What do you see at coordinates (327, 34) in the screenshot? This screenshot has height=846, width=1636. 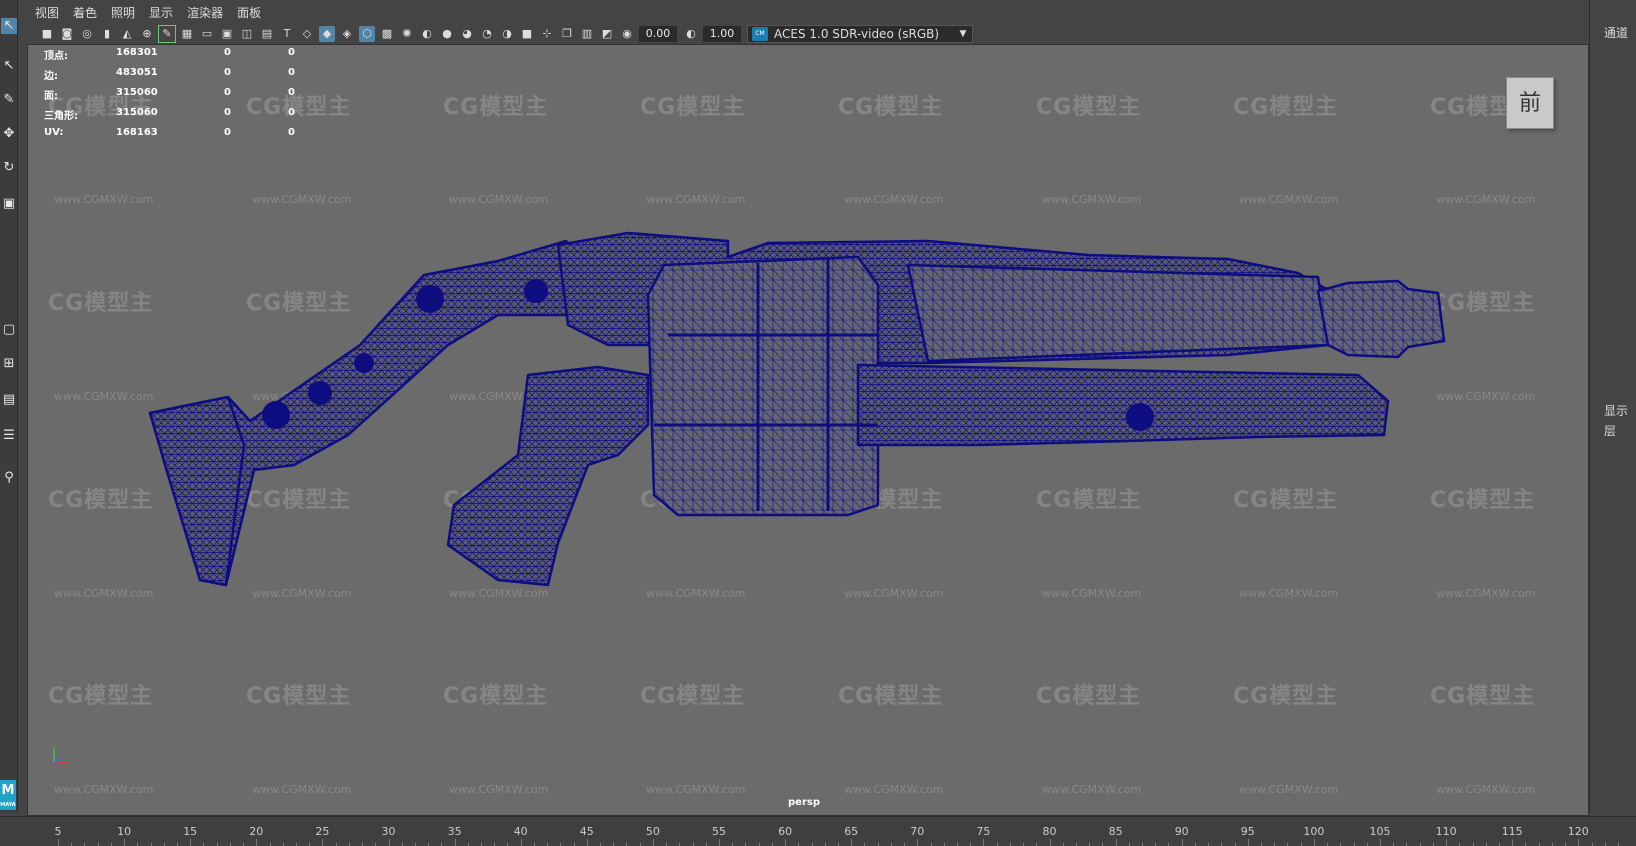 I see `smooth-shade-icon: ◆` at bounding box center [327, 34].